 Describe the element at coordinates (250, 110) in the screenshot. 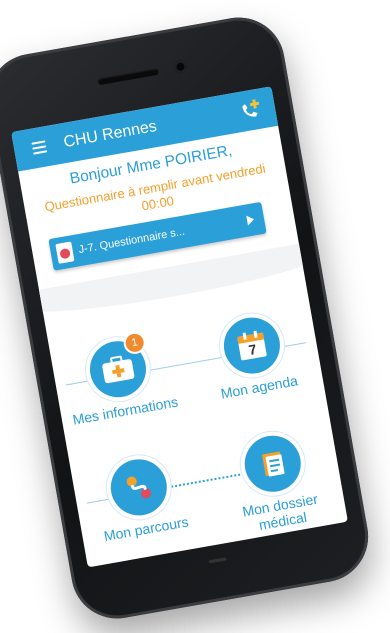

I see `phone-call-icon` at that location.